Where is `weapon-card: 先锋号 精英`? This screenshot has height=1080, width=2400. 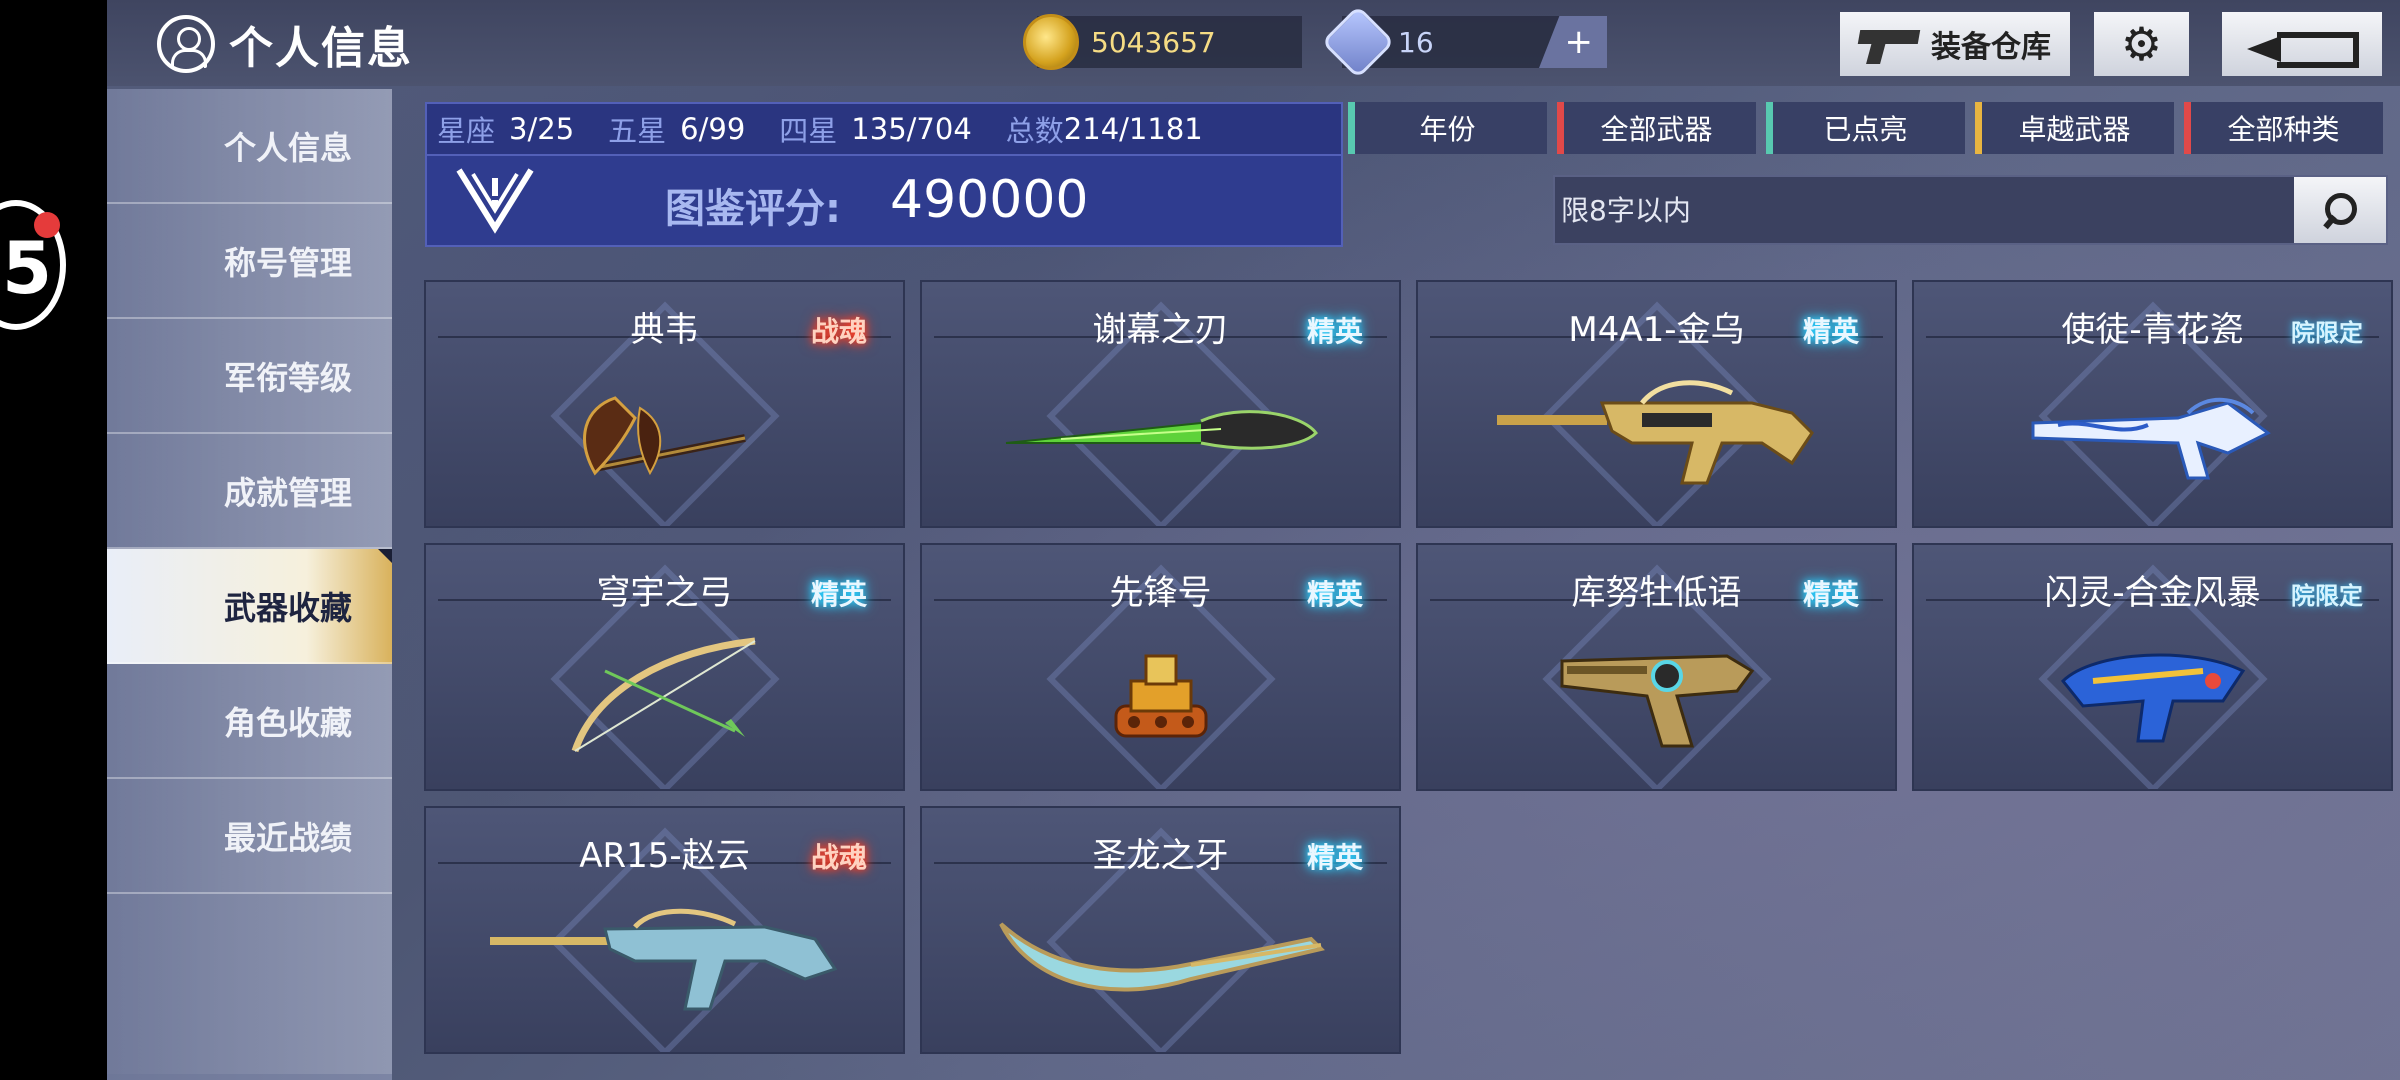 weapon-card: 先锋号 精英 is located at coordinates (1160, 667).